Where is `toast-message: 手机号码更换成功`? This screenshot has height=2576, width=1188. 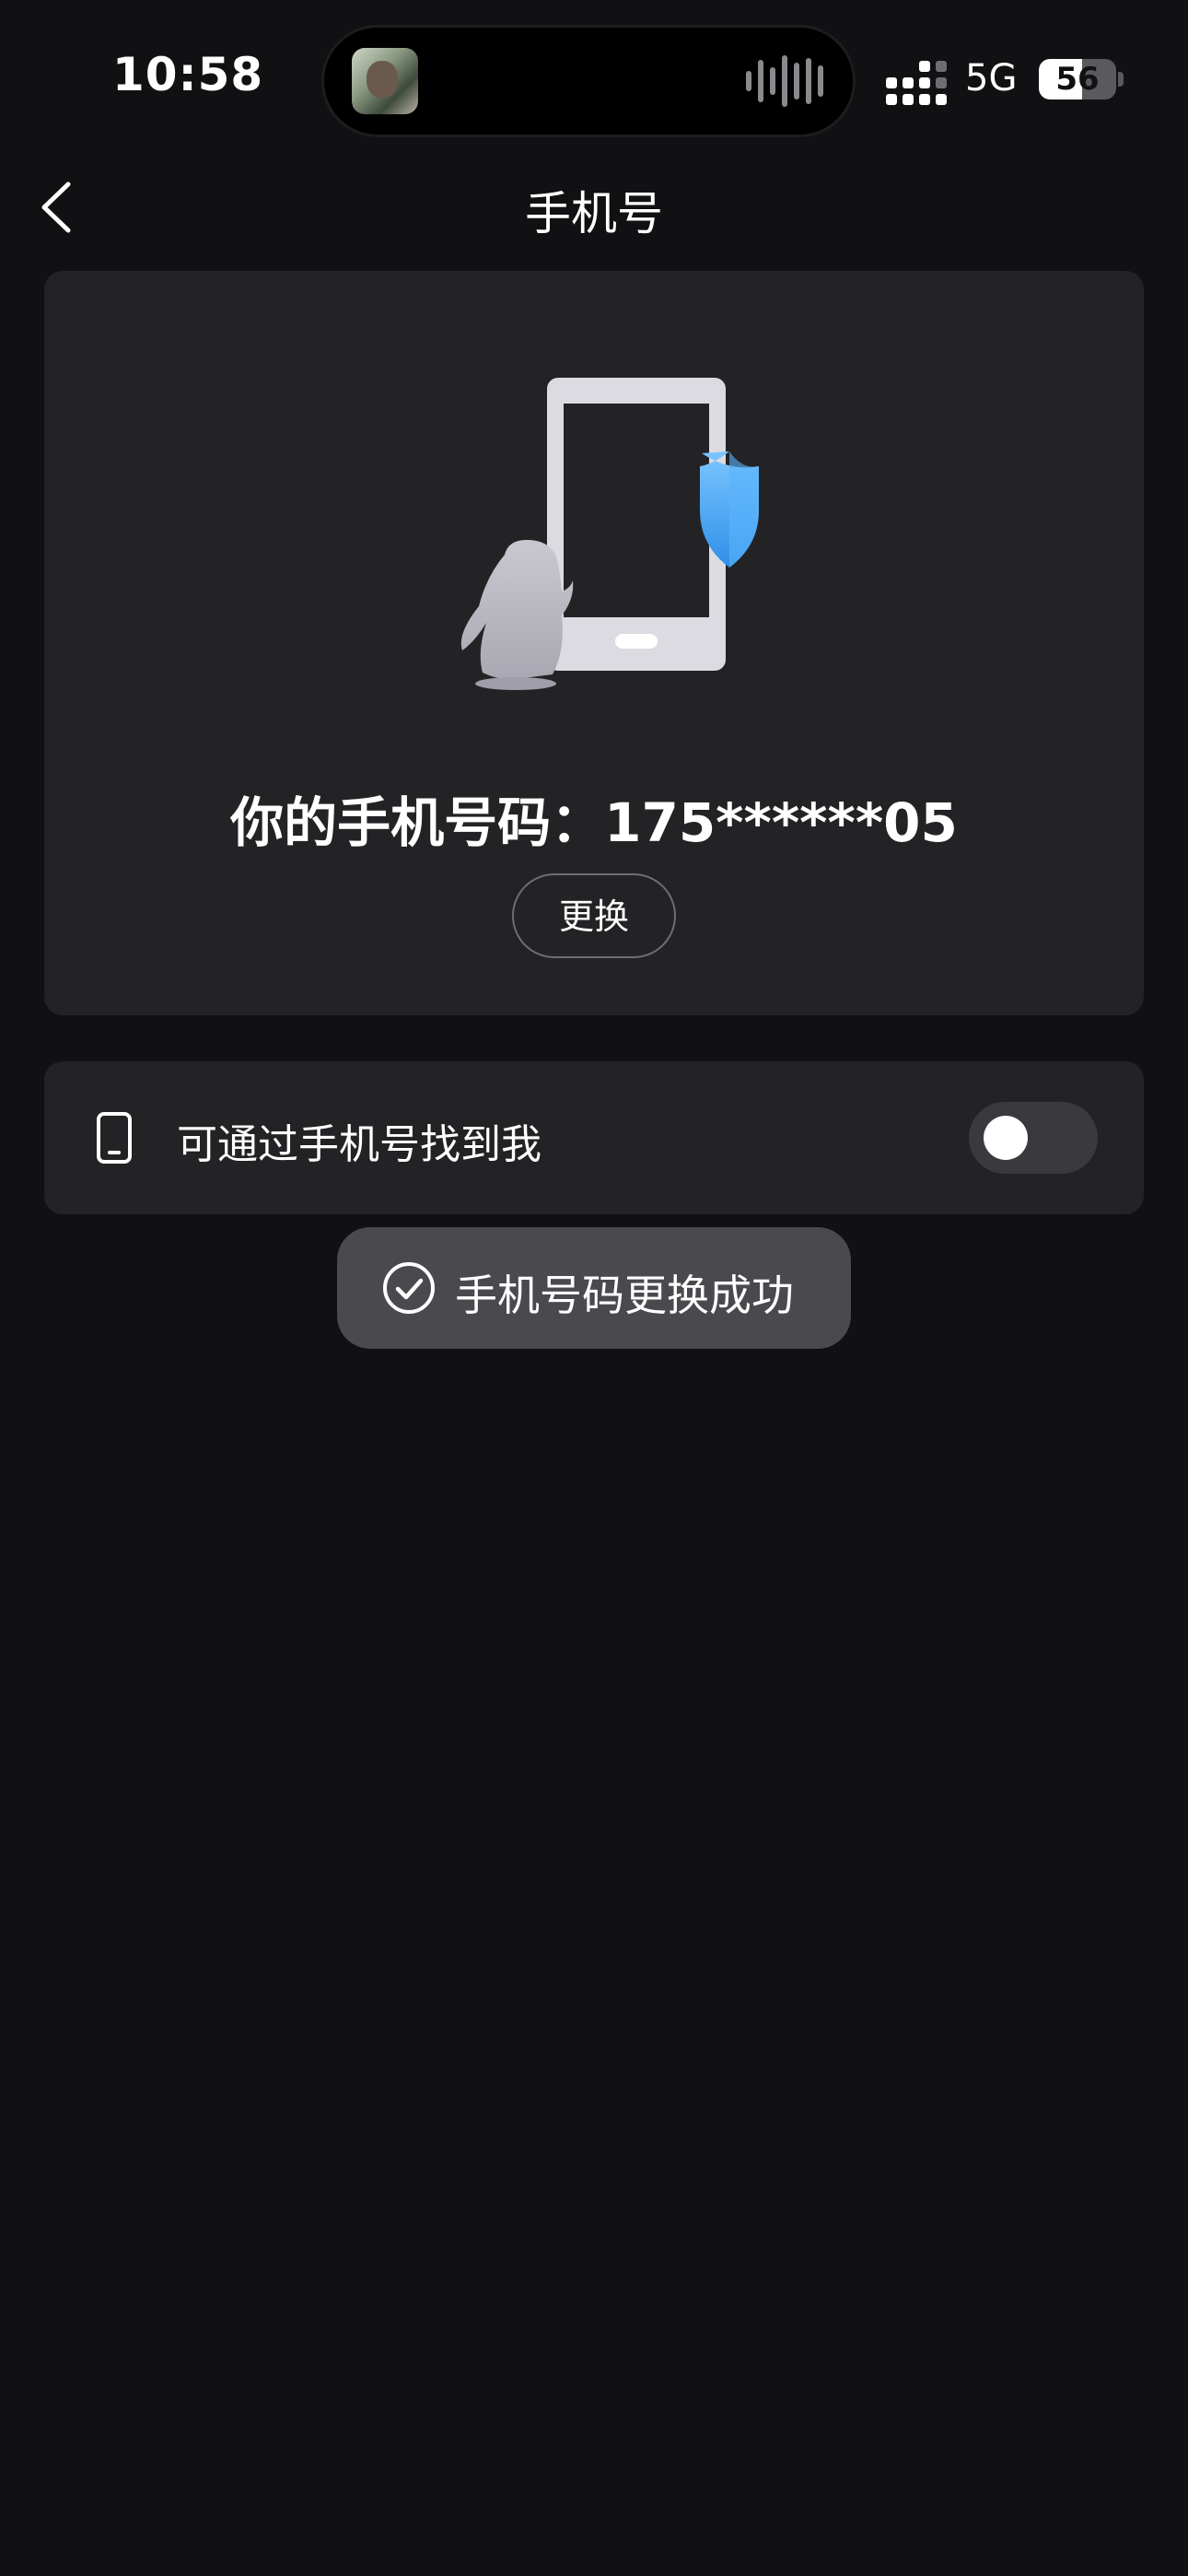
toast-message: 手机号码更换成功 is located at coordinates (624, 1295).